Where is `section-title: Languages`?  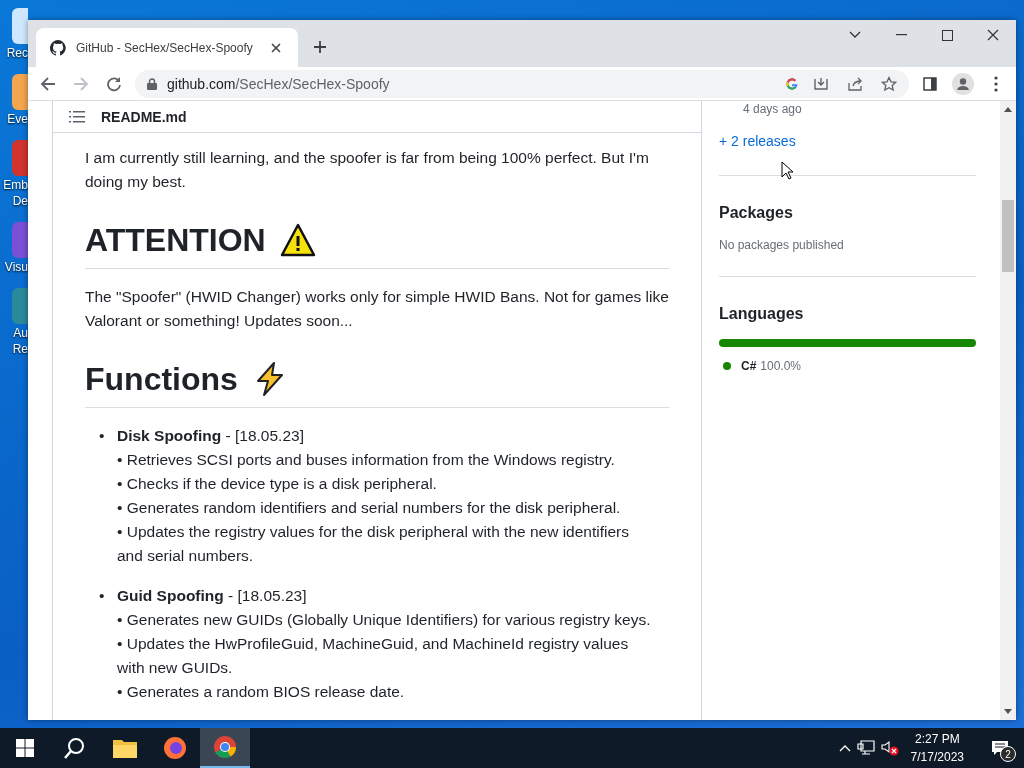
section-title: Languages is located at coordinates (762, 314).